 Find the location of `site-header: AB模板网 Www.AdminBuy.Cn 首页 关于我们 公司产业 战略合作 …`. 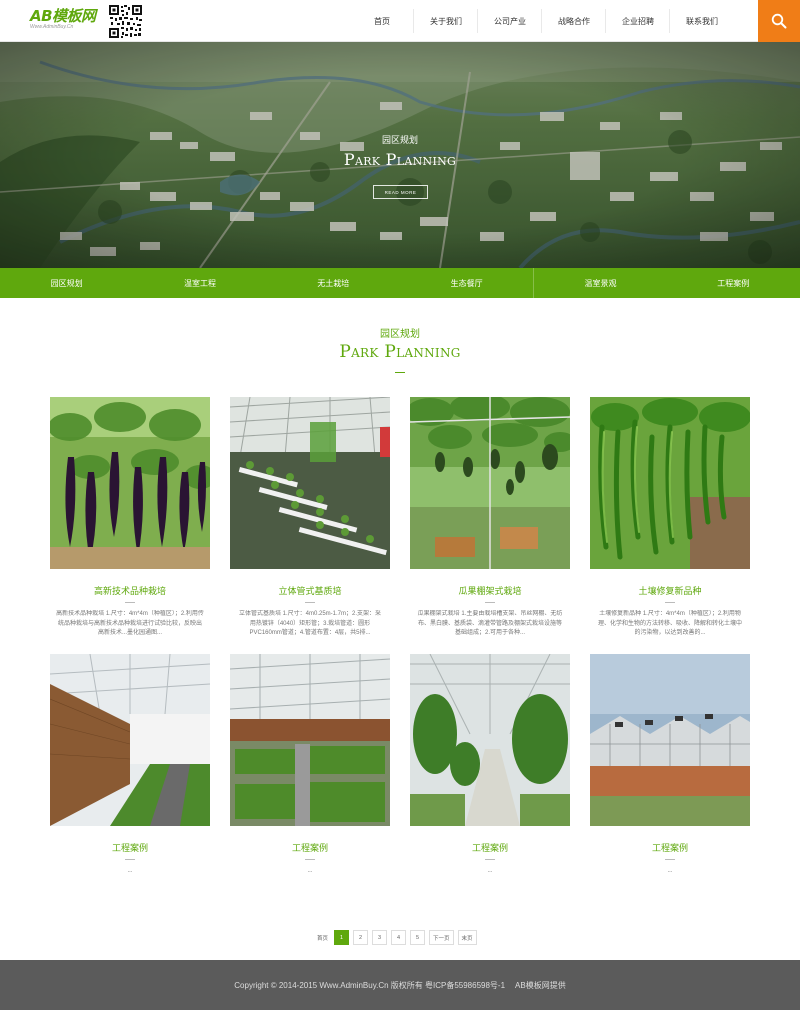

site-header: AB模板网 Www.AdminBuy.Cn 首页 关于我们 公司产业 战略合作 … is located at coordinates (400, 21).